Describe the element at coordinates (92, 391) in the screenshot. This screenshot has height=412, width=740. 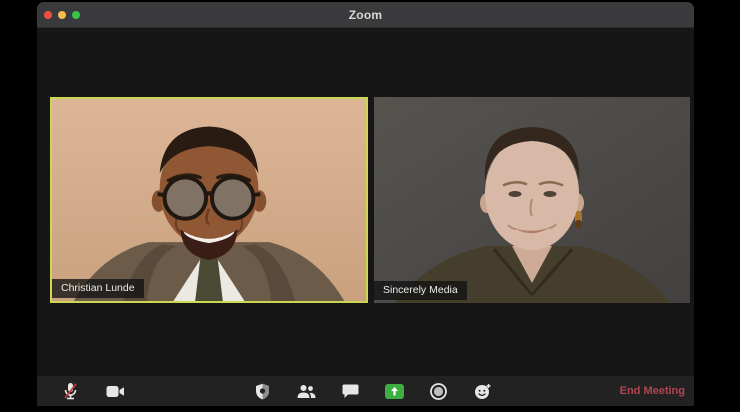
I see `toolbar-left-group` at that location.